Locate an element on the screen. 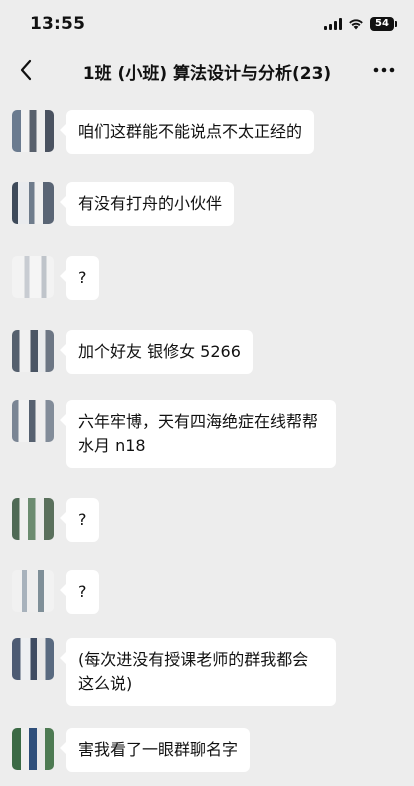  status-icons: 54 is located at coordinates (360, 24).